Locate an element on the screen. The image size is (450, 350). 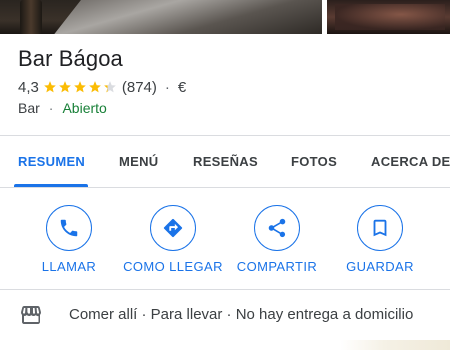
phone-icon is located at coordinates (69, 228).